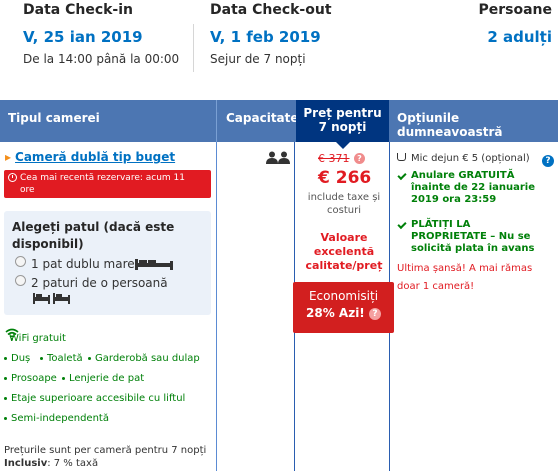  I want to click on guests-label: Persoane, so click(515, 10).